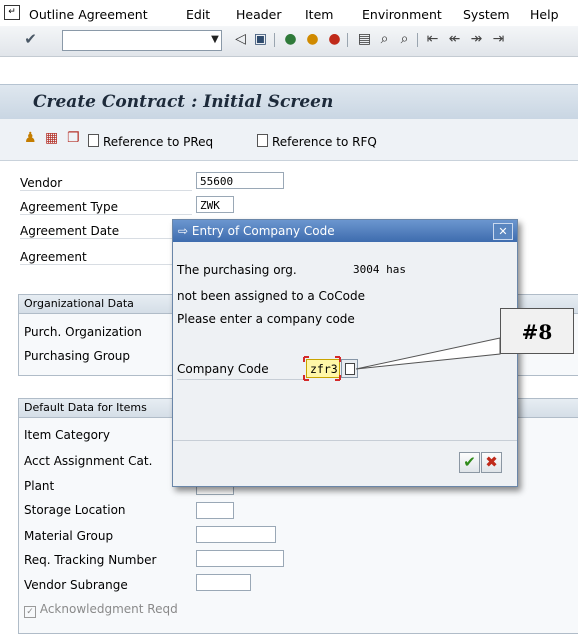  I want to click on callout-label: #8, so click(537, 331).